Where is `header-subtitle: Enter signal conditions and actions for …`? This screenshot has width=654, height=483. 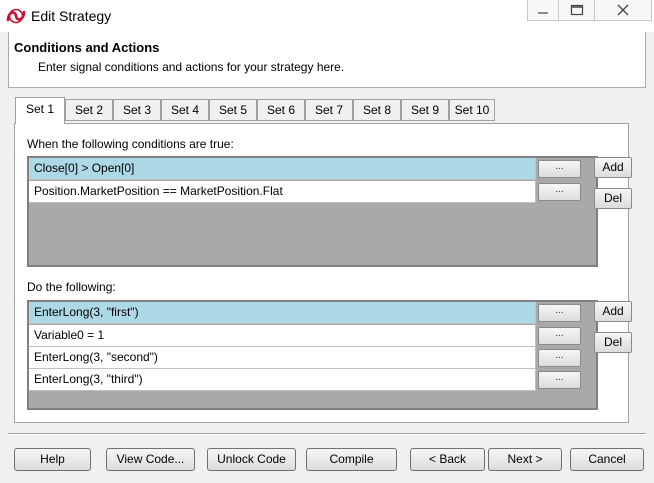 header-subtitle: Enter signal conditions and actions for … is located at coordinates (191, 67).